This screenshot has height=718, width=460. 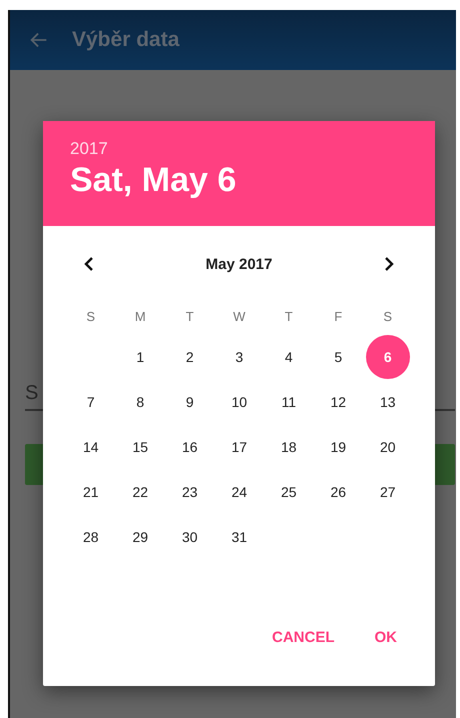 I want to click on day: 8, so click(x=140, y=402).